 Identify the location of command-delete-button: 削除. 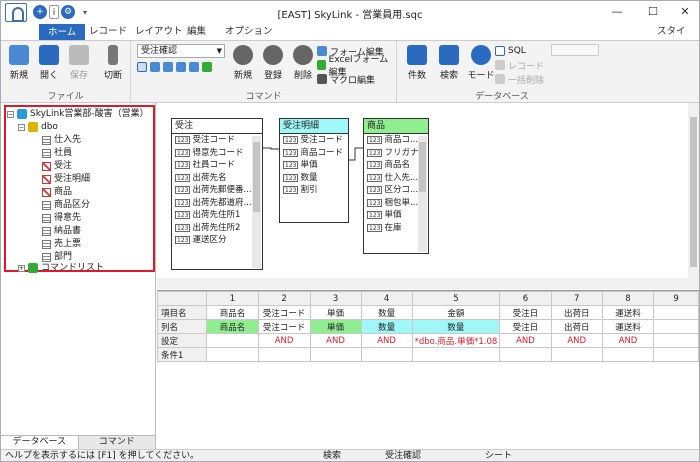
(303, 63).